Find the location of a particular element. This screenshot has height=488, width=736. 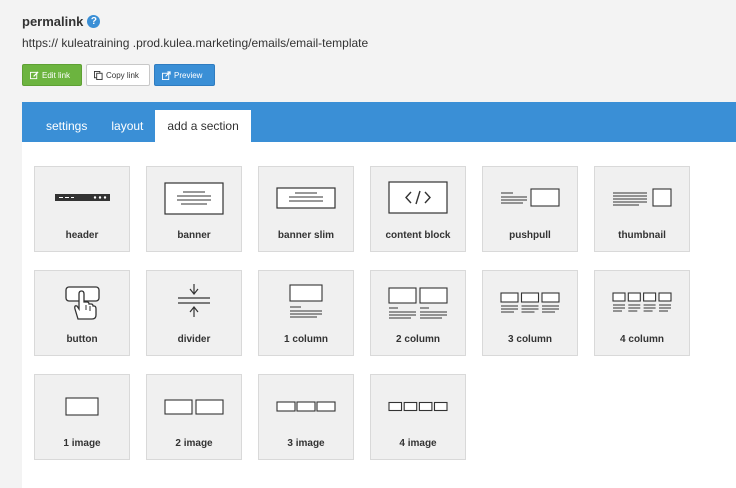

four-column-icon is located at coordinates (642, 302).